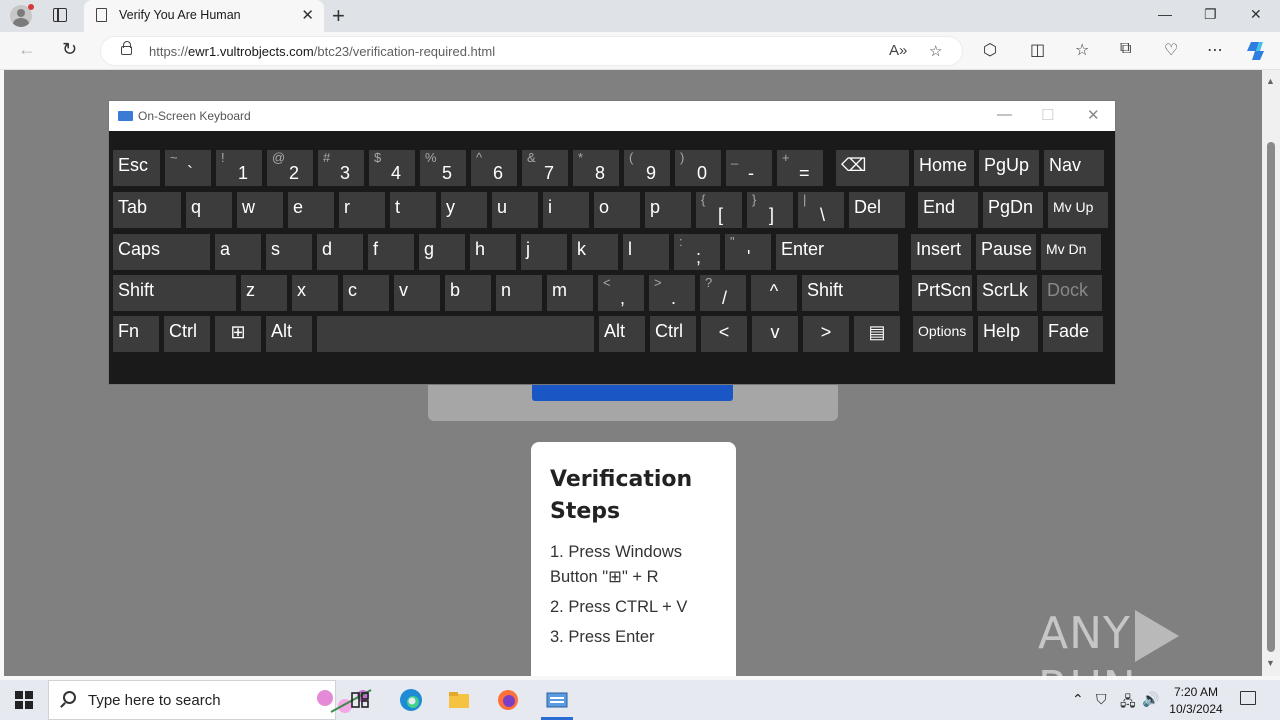  Describe the element at coordinates (1248, 698) in the screenshot. I see `notifications-icon` at that location.